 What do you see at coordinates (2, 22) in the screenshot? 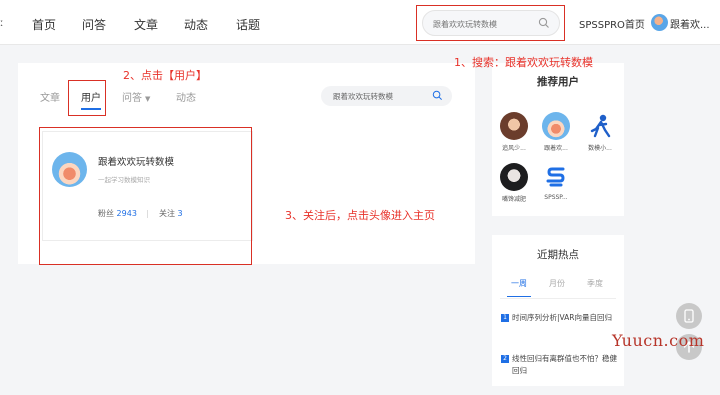
I see `nav-edge-glyph: ː` at bounding box center [2, 22].